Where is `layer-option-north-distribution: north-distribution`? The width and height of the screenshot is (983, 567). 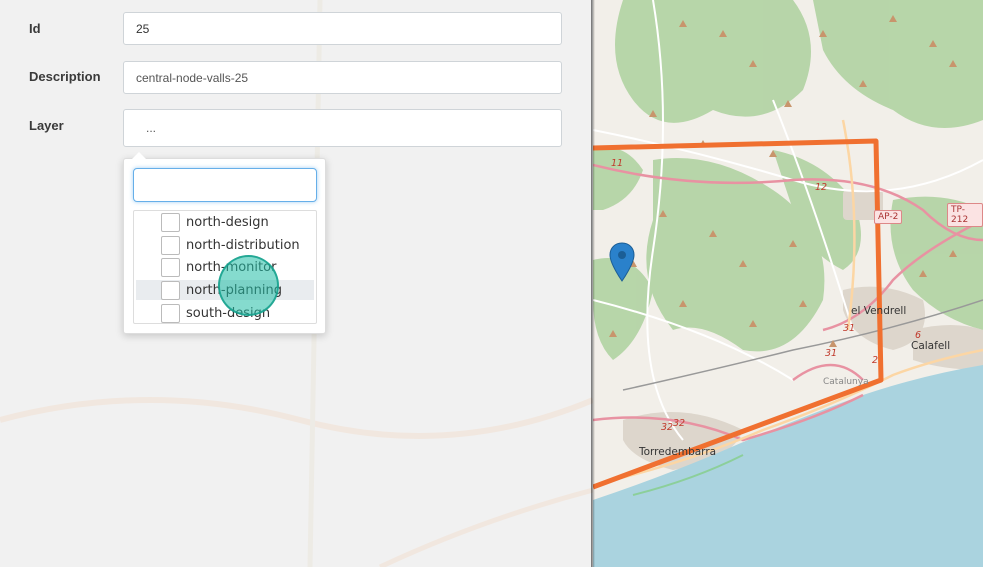
layer-option-north-distribution: north-distribution is located at coordinates (225, 245).